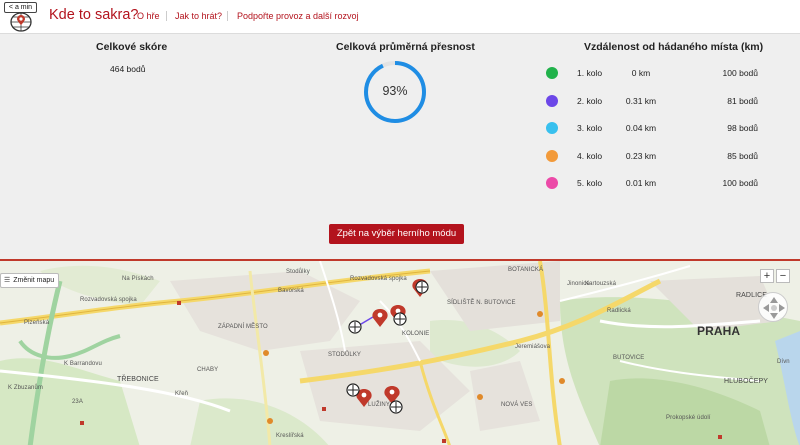 The image size is (800, 445). I want to click on nav-about: O hře, so click(148, 16).